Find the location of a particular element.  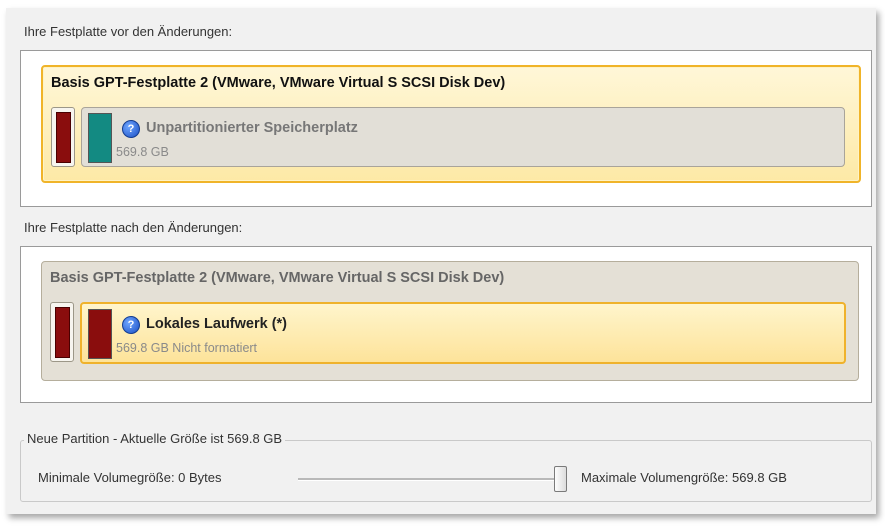

partition-name: Lokales Laufwerk (*) is located at coordinates (217, 324).